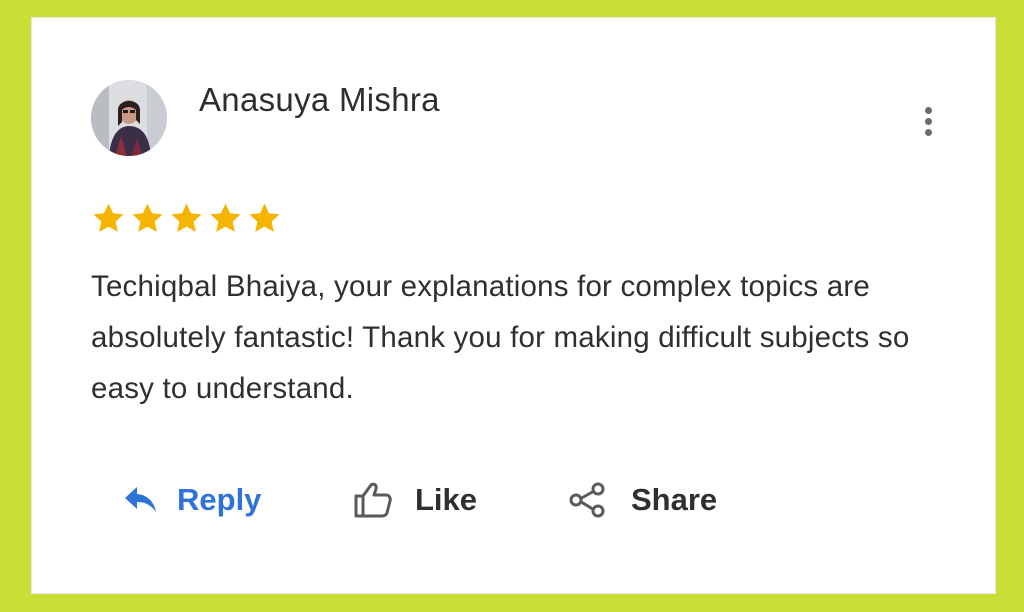 This screenshot has width=1024, height=612. I want to click on like-button: Like, so click(415, 500).